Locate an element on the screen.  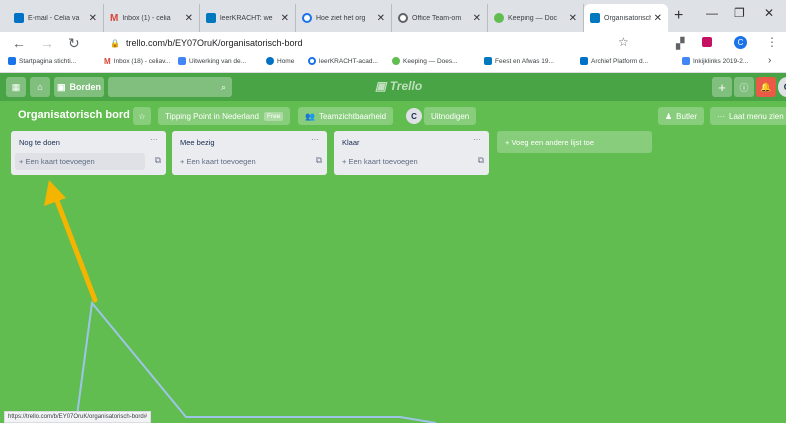
annotation-arrow-shaft is located at coordinates (75, 249).